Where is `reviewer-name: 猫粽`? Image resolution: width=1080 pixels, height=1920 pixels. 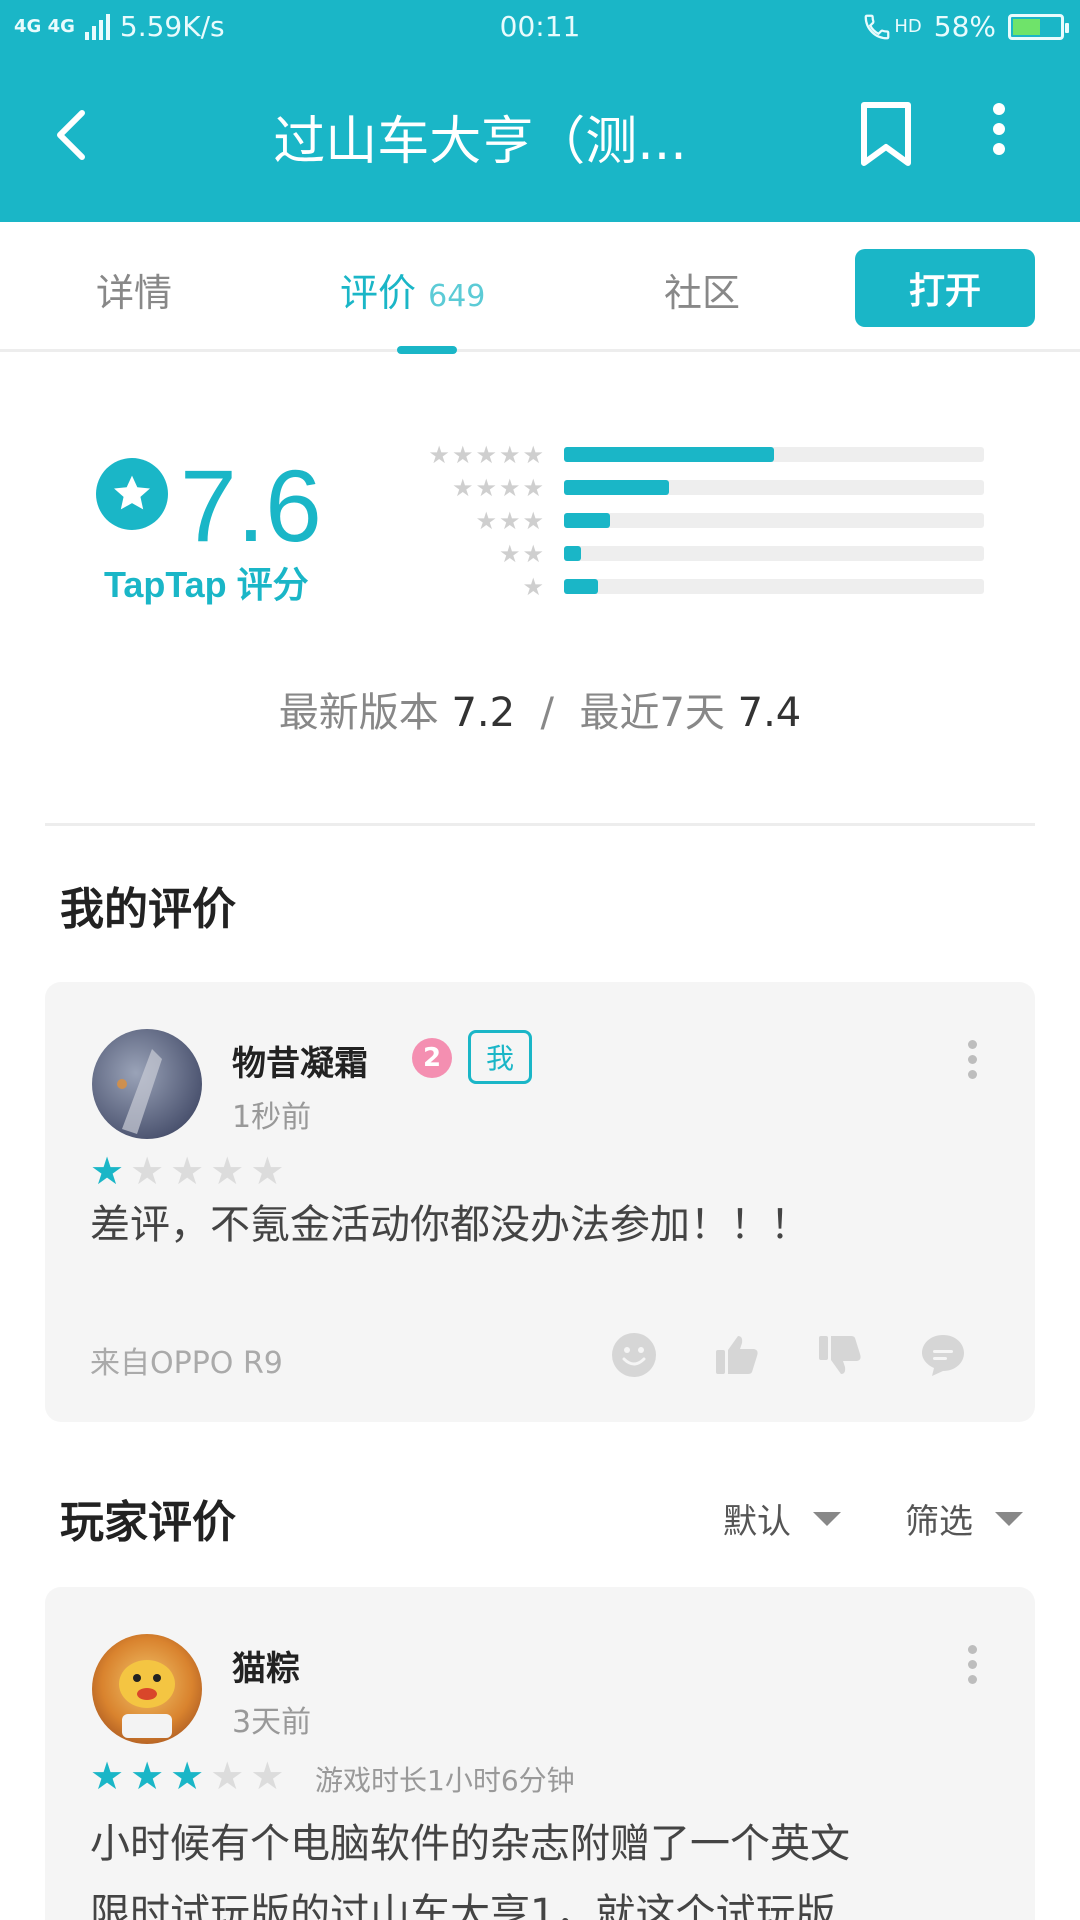
reviewer-name: 猫粽 is located at coordinates (266, 1665).